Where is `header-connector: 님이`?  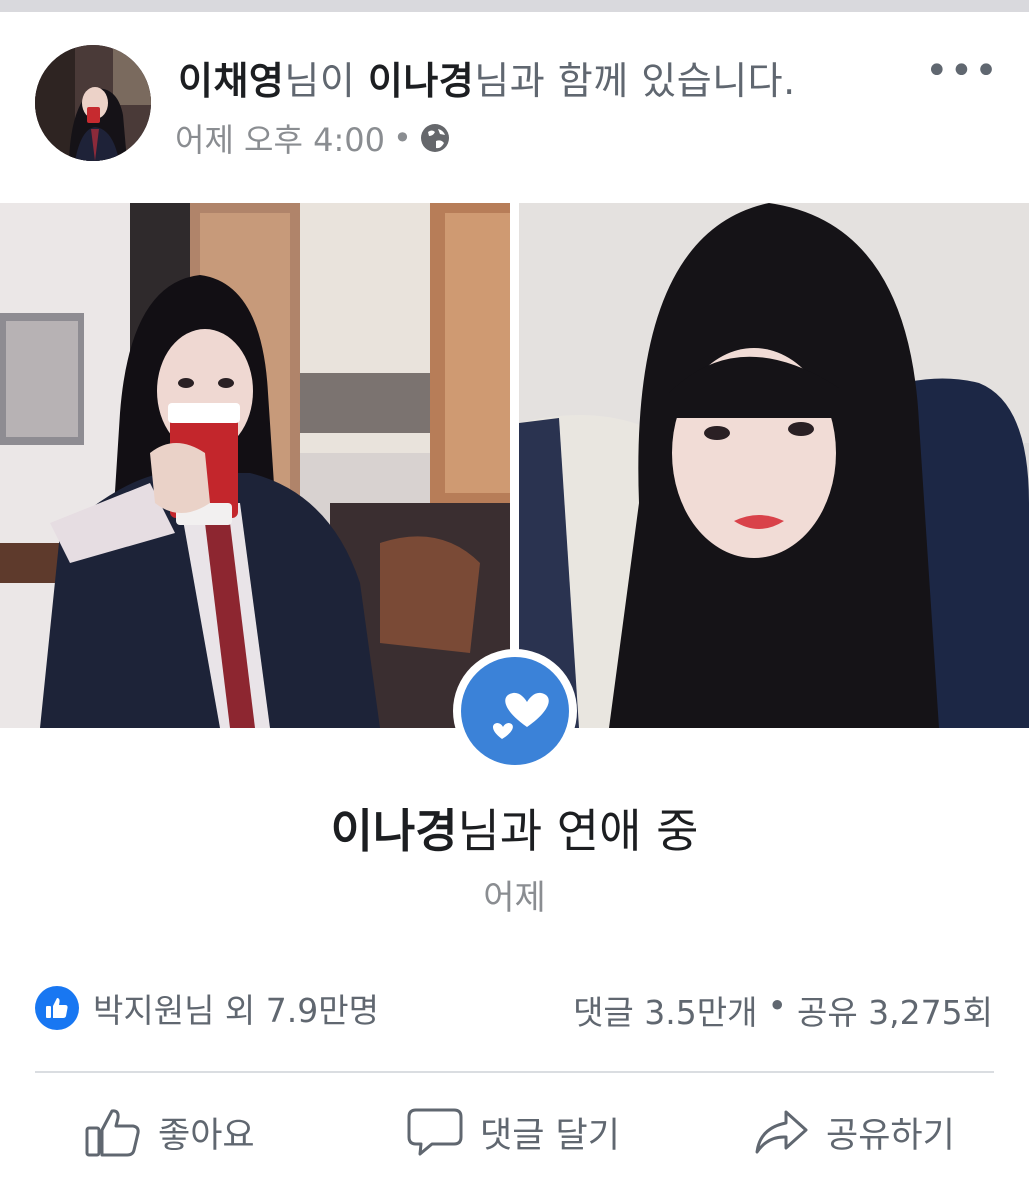 header-connector: 님이 is located at coordinates (326, 81).